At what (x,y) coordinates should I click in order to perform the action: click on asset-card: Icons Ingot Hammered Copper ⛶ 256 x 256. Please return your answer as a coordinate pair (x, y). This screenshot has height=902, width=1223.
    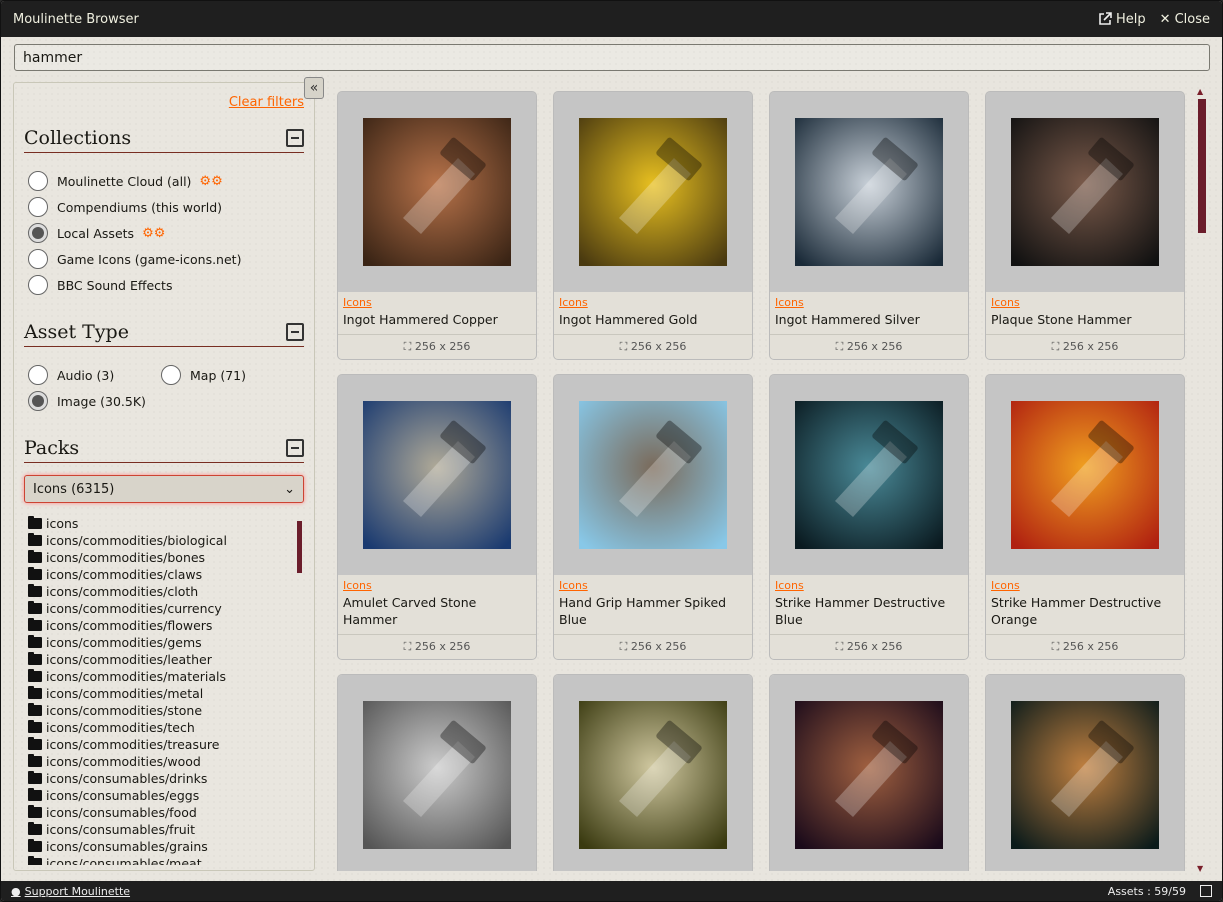
    Looking at the image, I should click on (437, 225).